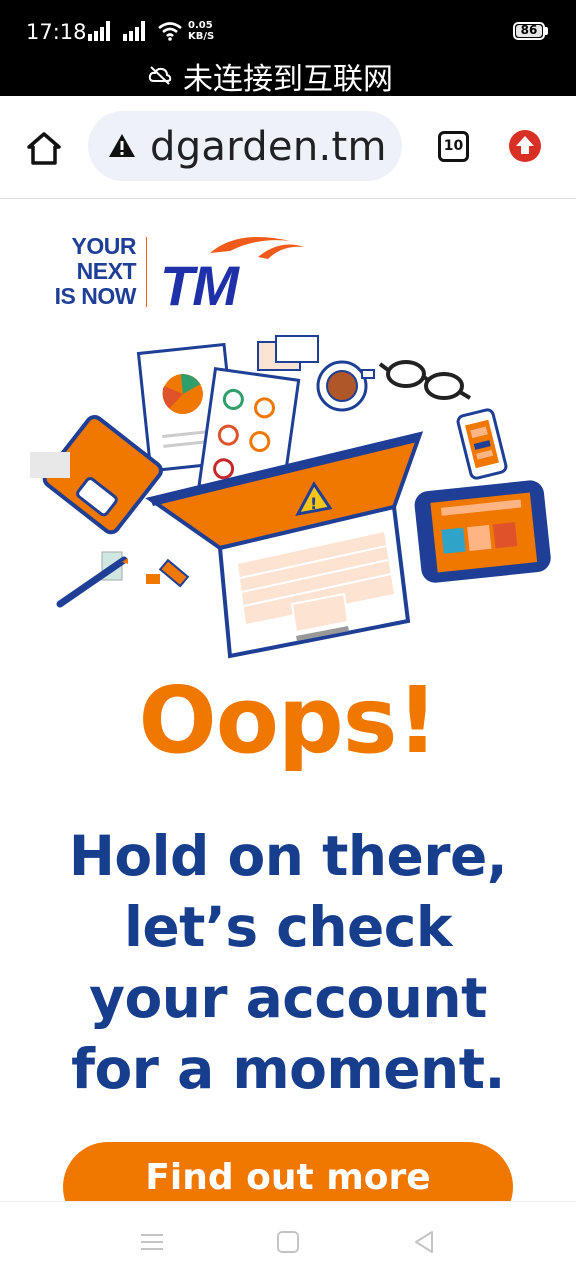  Describe the element at coordinates (56, 32) in the screenshot. I see `status-time: 17:18` at that location.